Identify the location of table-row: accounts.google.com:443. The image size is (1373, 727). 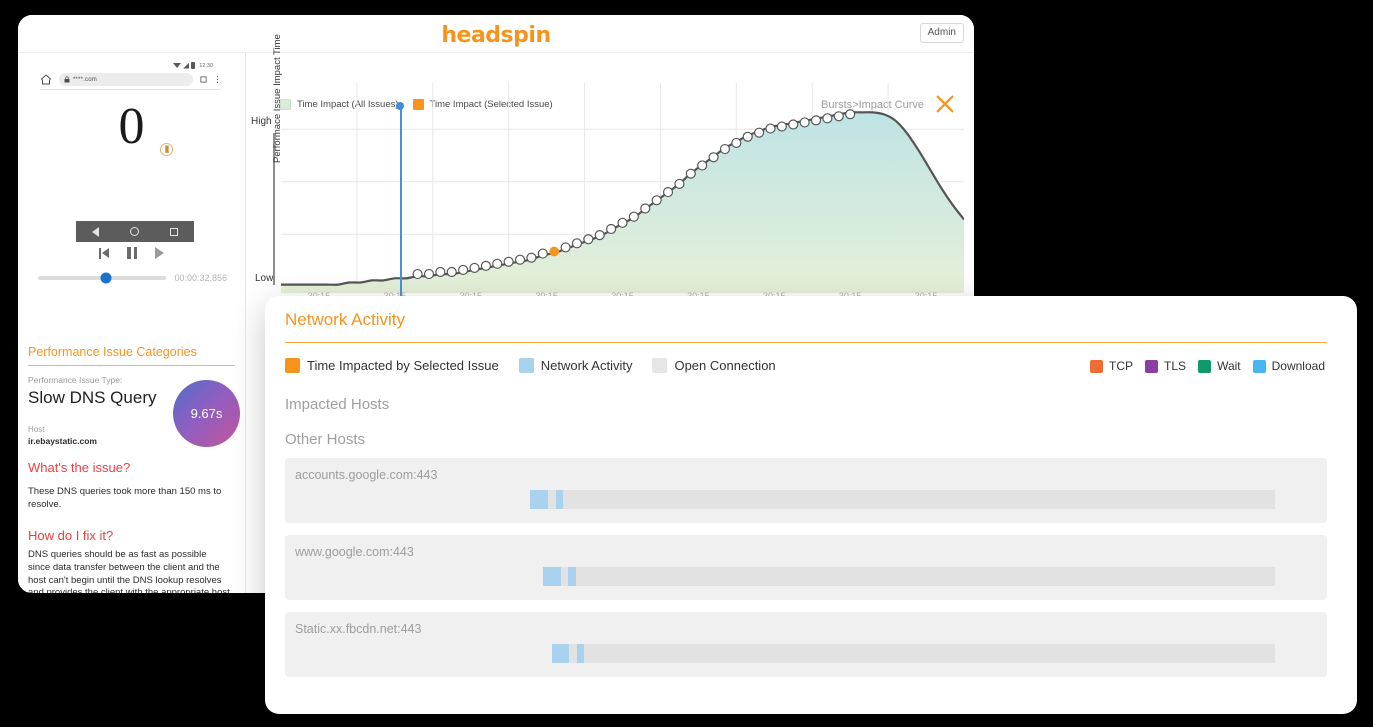
(806, 490).